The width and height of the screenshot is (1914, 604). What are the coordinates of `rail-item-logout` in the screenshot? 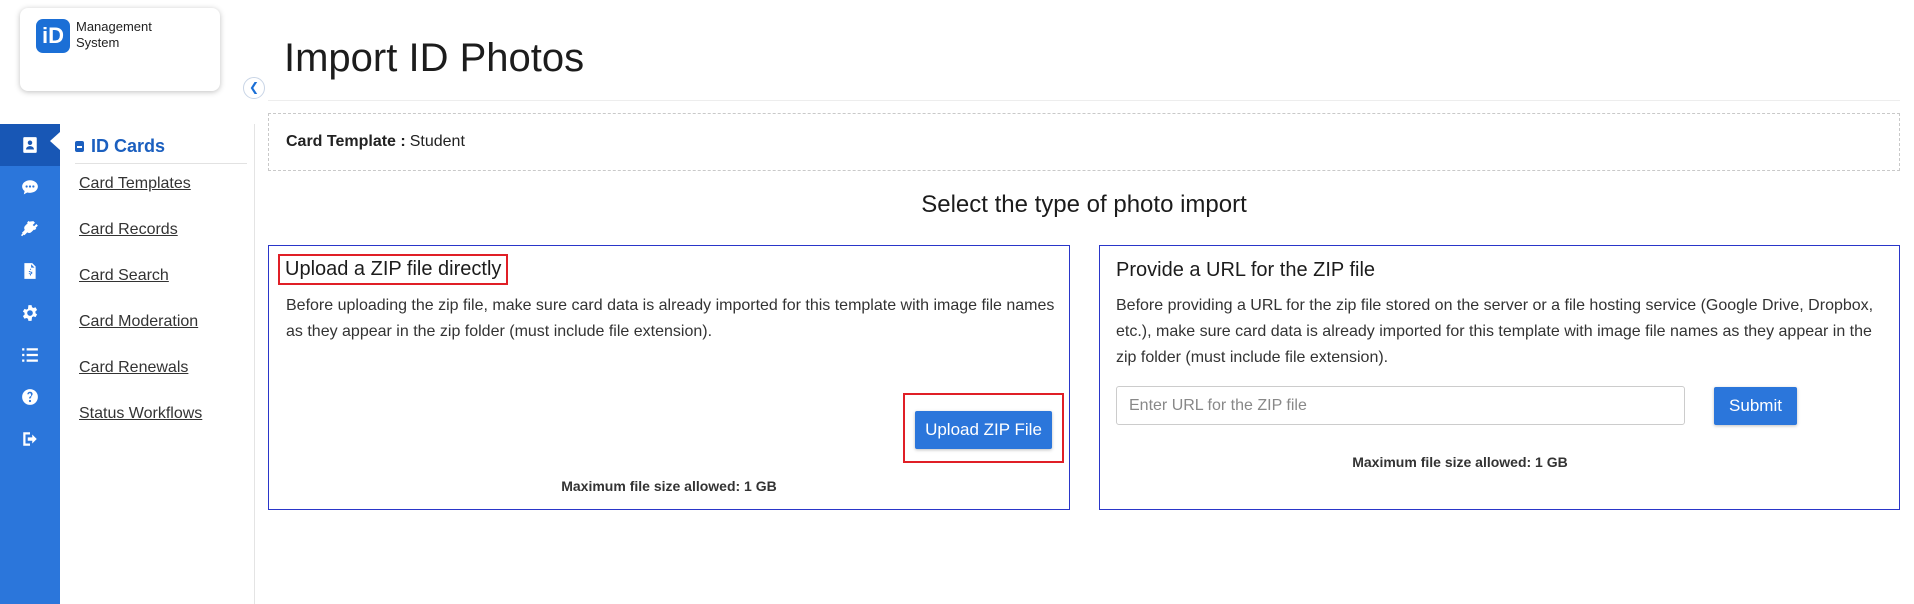 It's located at (30, 439).